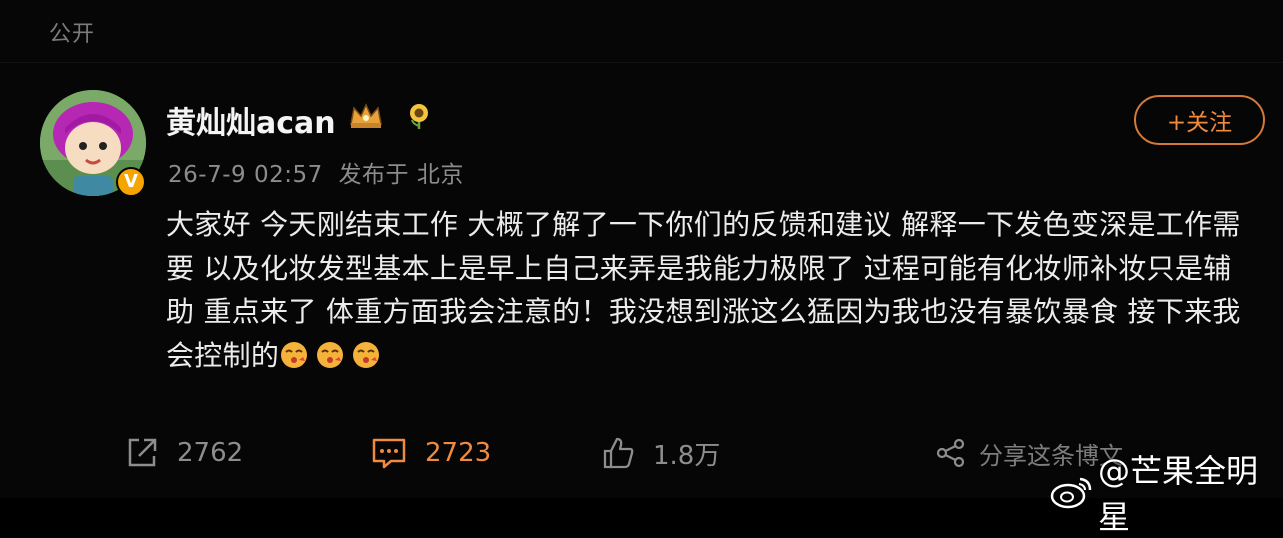 This screenshot has width=1283, height=538. I want to click on repost-count: 2762, so click(210, 453).